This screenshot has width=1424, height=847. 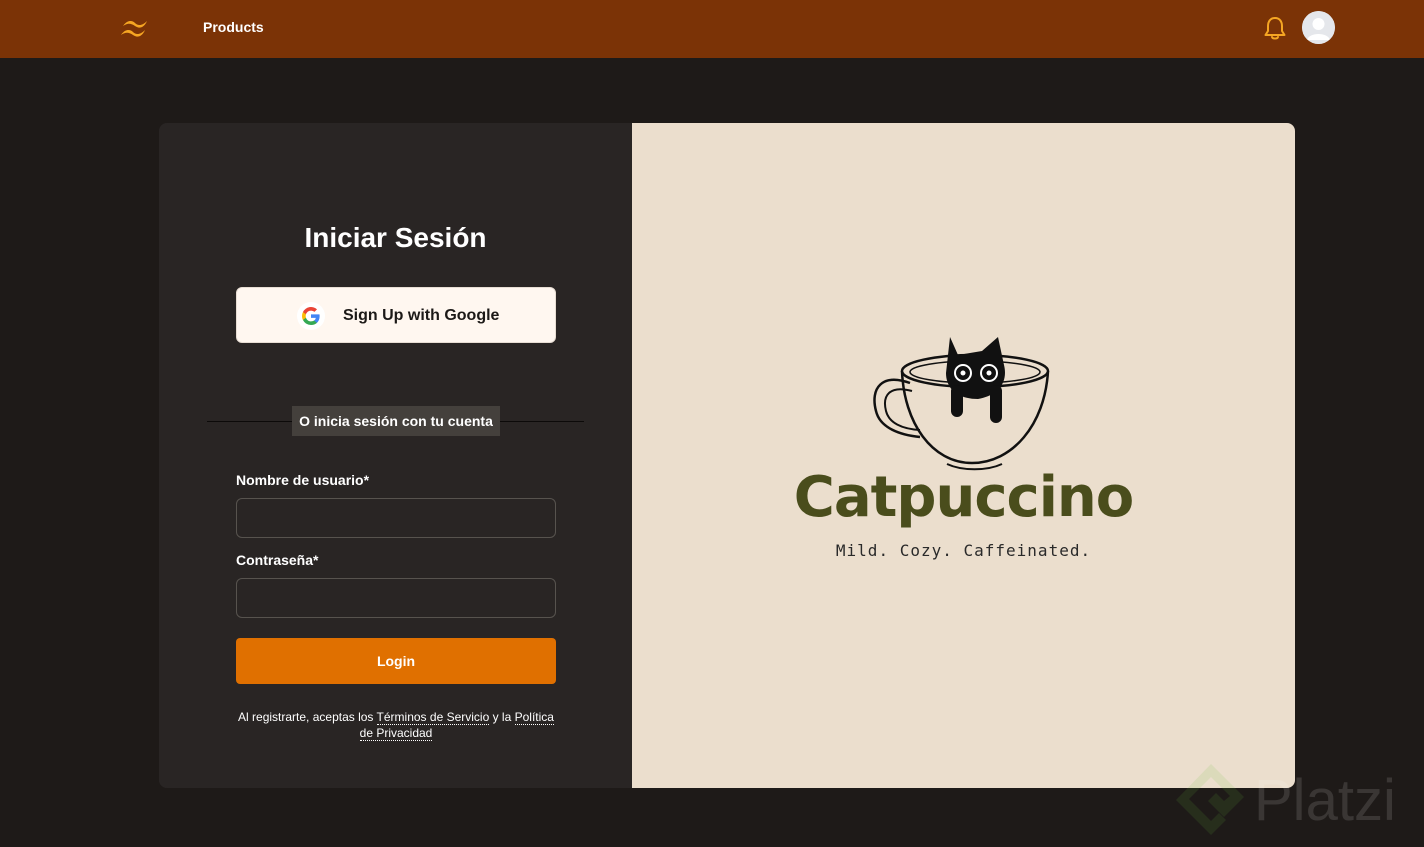 I want to click on platzi-logo-icon, so click(x=1210, y=799).